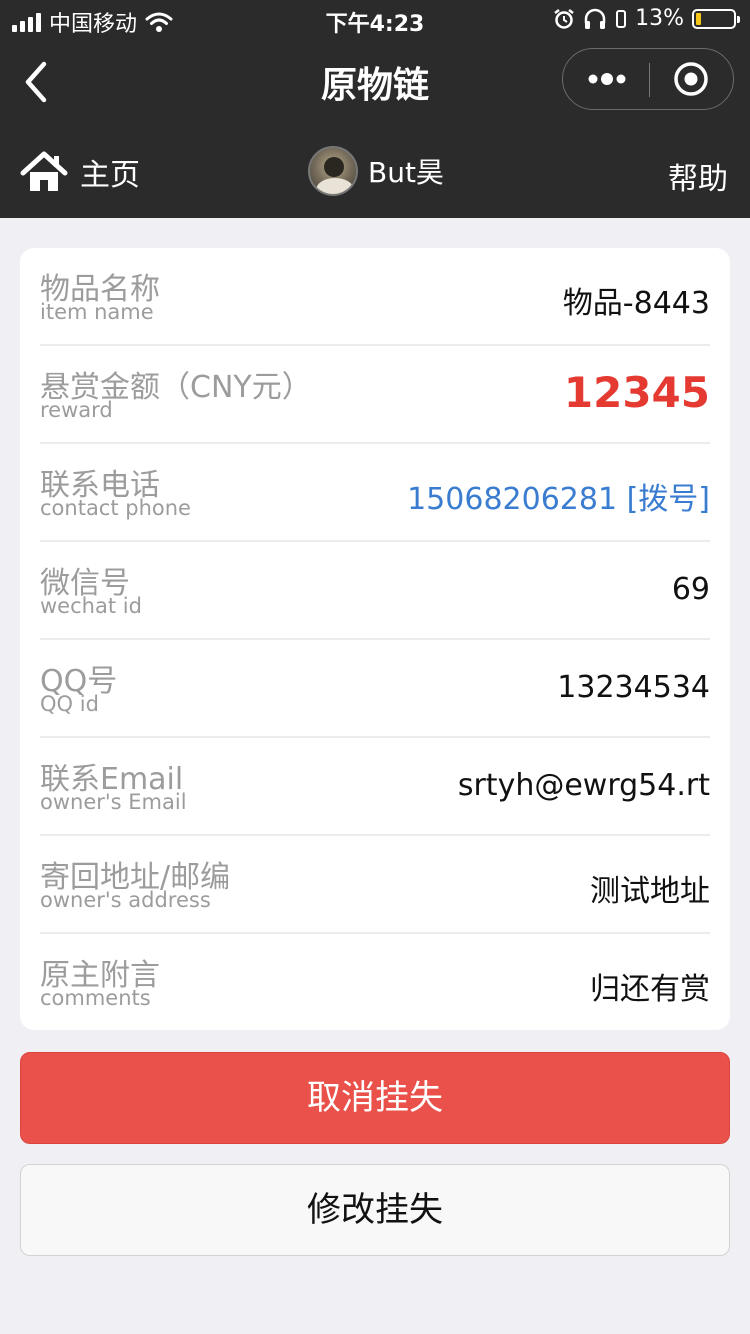 The width and height of the screenshot is (750, 1334). I want to click on wechat-value: 69, so click(690, 589).